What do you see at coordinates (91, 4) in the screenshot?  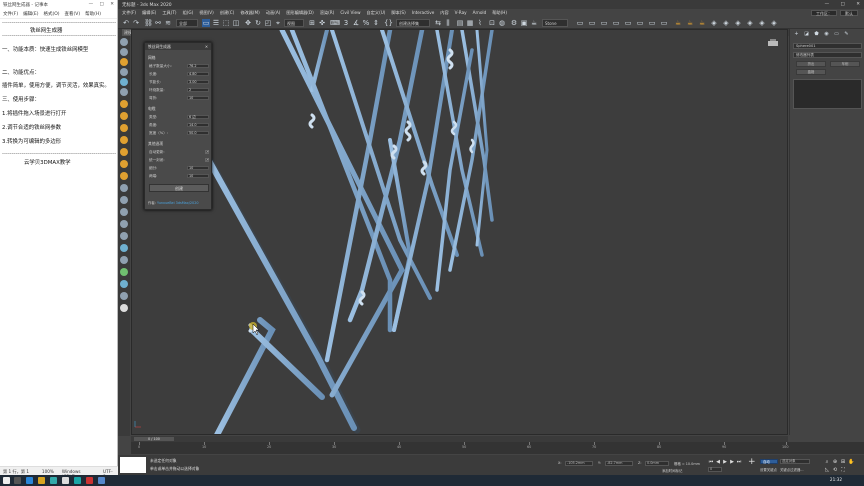 I see `minimize-button: —` at bounding box center [91, 4].